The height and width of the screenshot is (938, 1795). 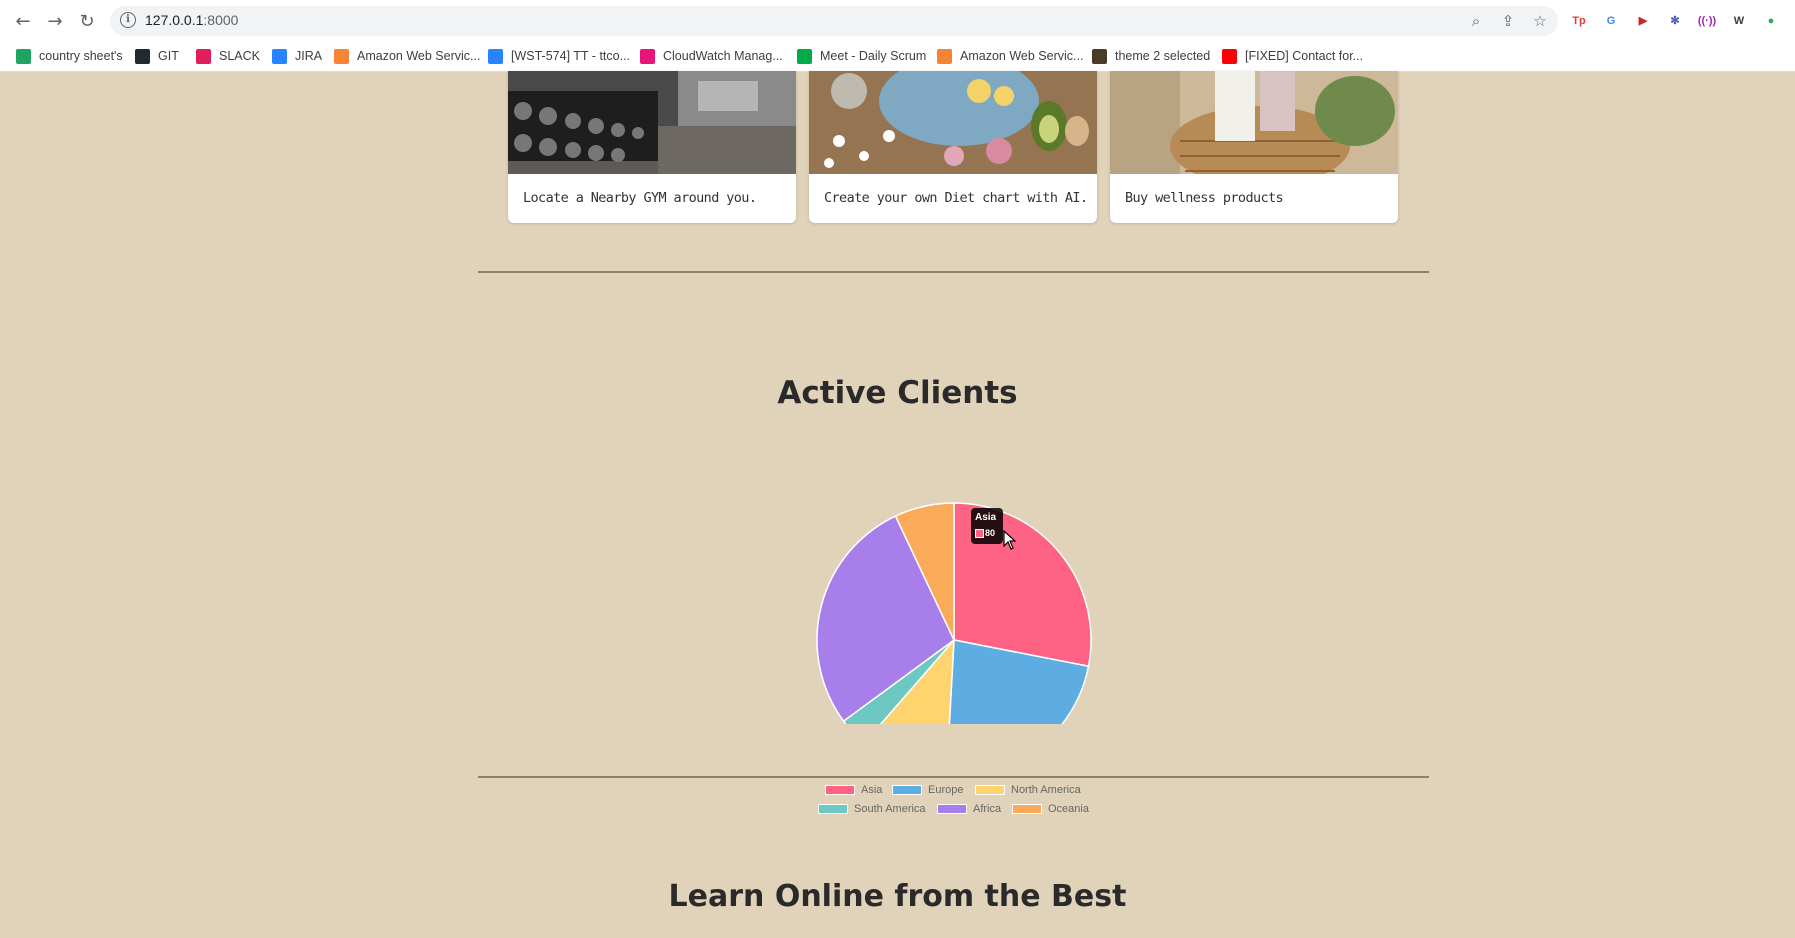 I want to click on radio-extension-icon: ((·)), so click(x=1707, y=21).